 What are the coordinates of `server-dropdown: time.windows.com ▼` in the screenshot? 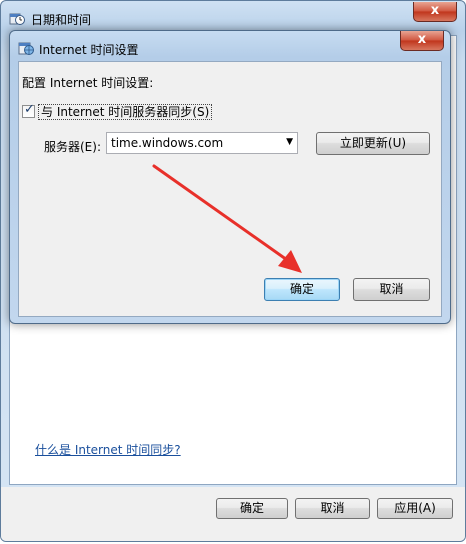 It's located at (202, 143).